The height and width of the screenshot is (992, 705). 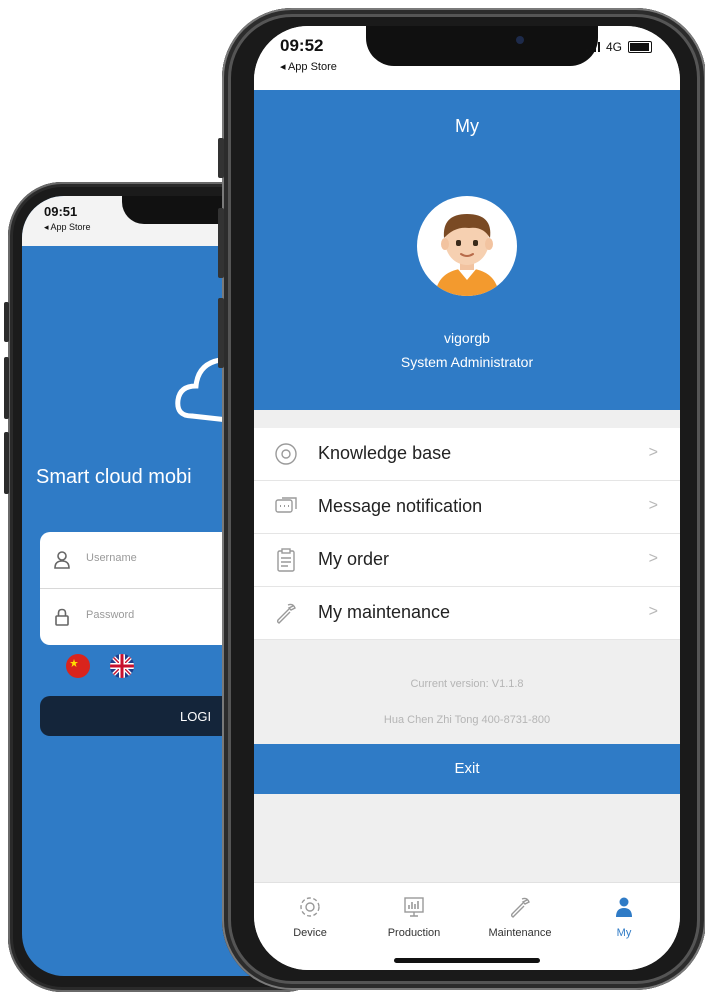 I want to click on home-indicator, so click(x=467, y=960).